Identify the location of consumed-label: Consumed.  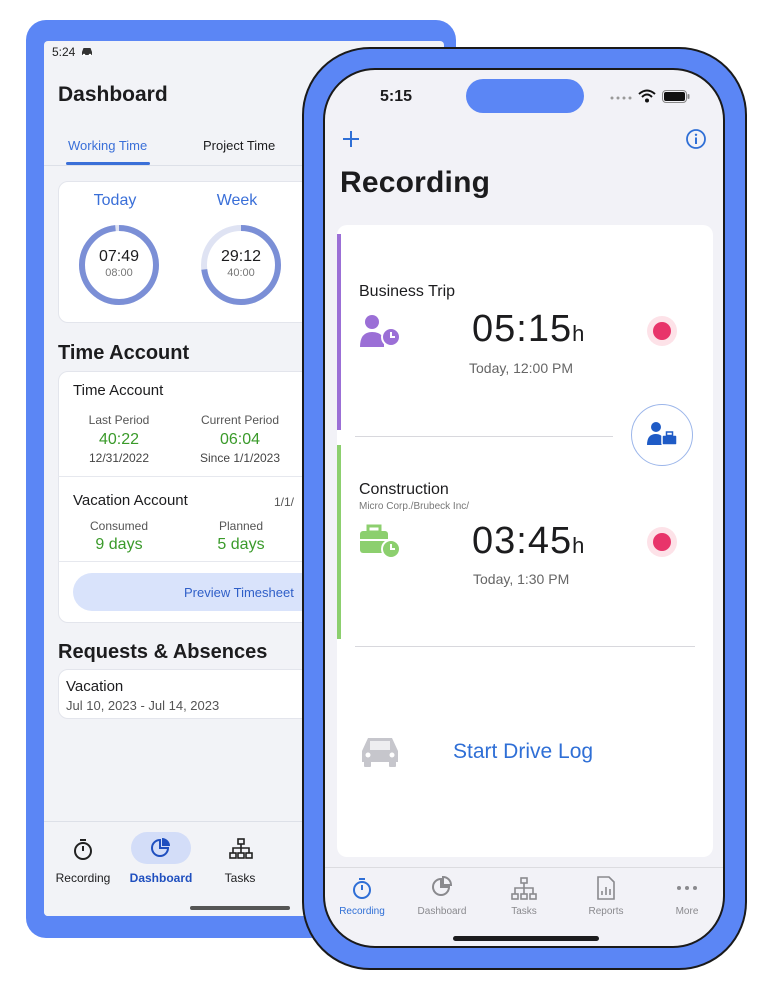
(119, 526).